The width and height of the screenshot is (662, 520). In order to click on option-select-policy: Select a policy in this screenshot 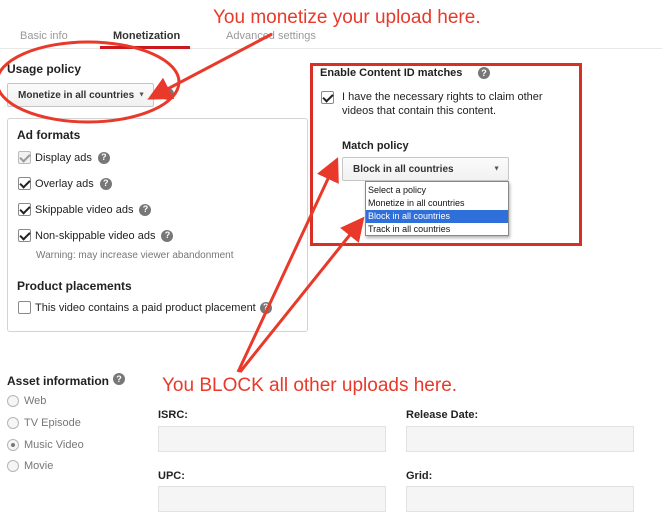, I will do `click(437, 190)`.